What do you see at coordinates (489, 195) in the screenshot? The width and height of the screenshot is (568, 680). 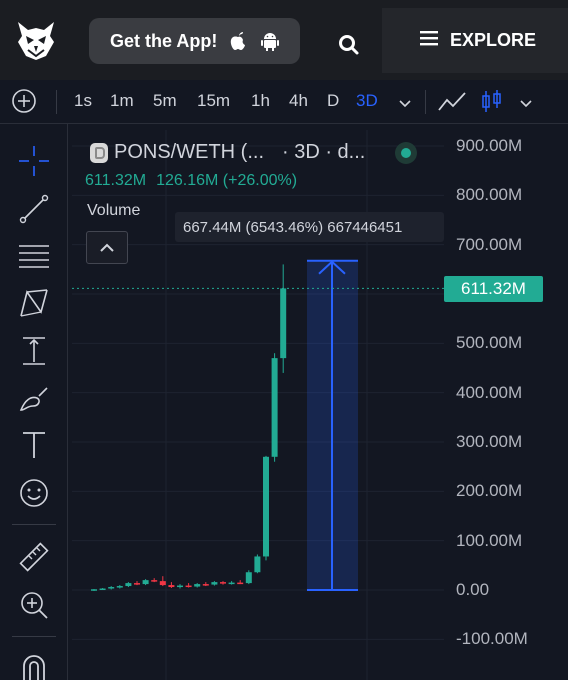 I see `price-scale-label: 800.00M` at bounding box center [489, 195].